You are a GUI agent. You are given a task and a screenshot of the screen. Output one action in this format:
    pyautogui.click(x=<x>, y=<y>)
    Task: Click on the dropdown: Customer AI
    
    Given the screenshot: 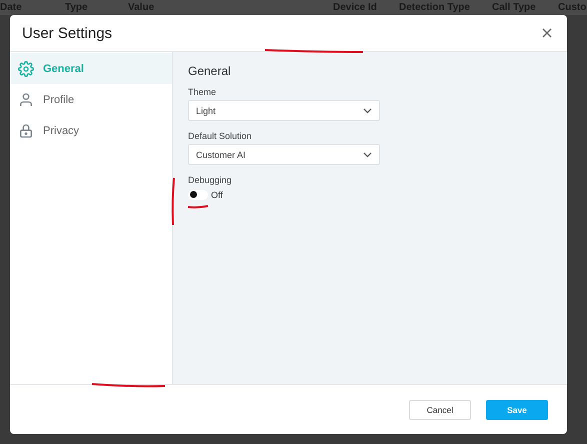 What is the action you would take?
    pyautogui.click(x=284, y=154)
    